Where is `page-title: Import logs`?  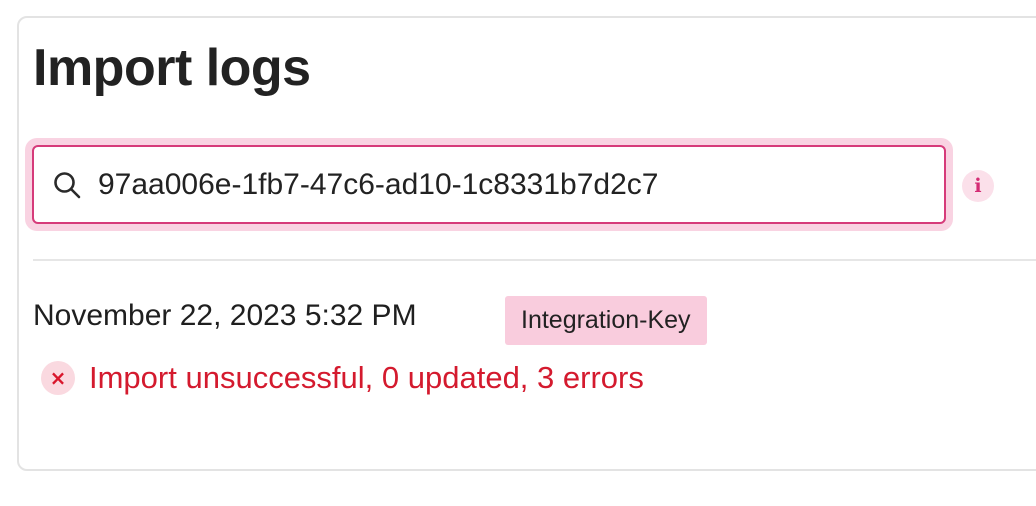
page-title: Import logs is located at coordinates (172, 68).